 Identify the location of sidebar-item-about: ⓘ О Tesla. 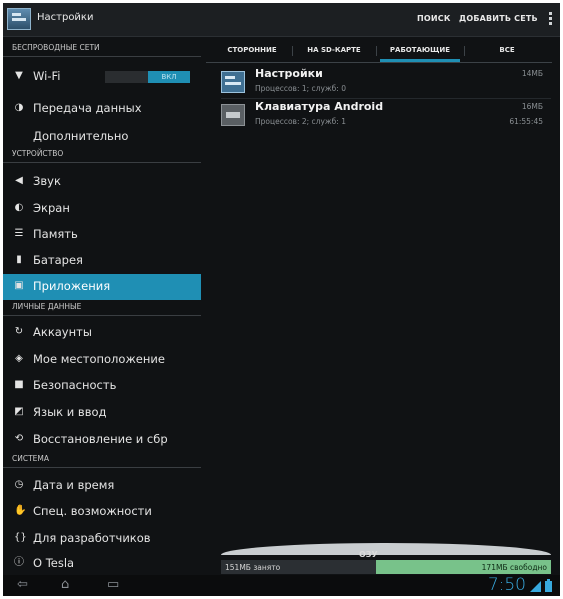
(102, 564).